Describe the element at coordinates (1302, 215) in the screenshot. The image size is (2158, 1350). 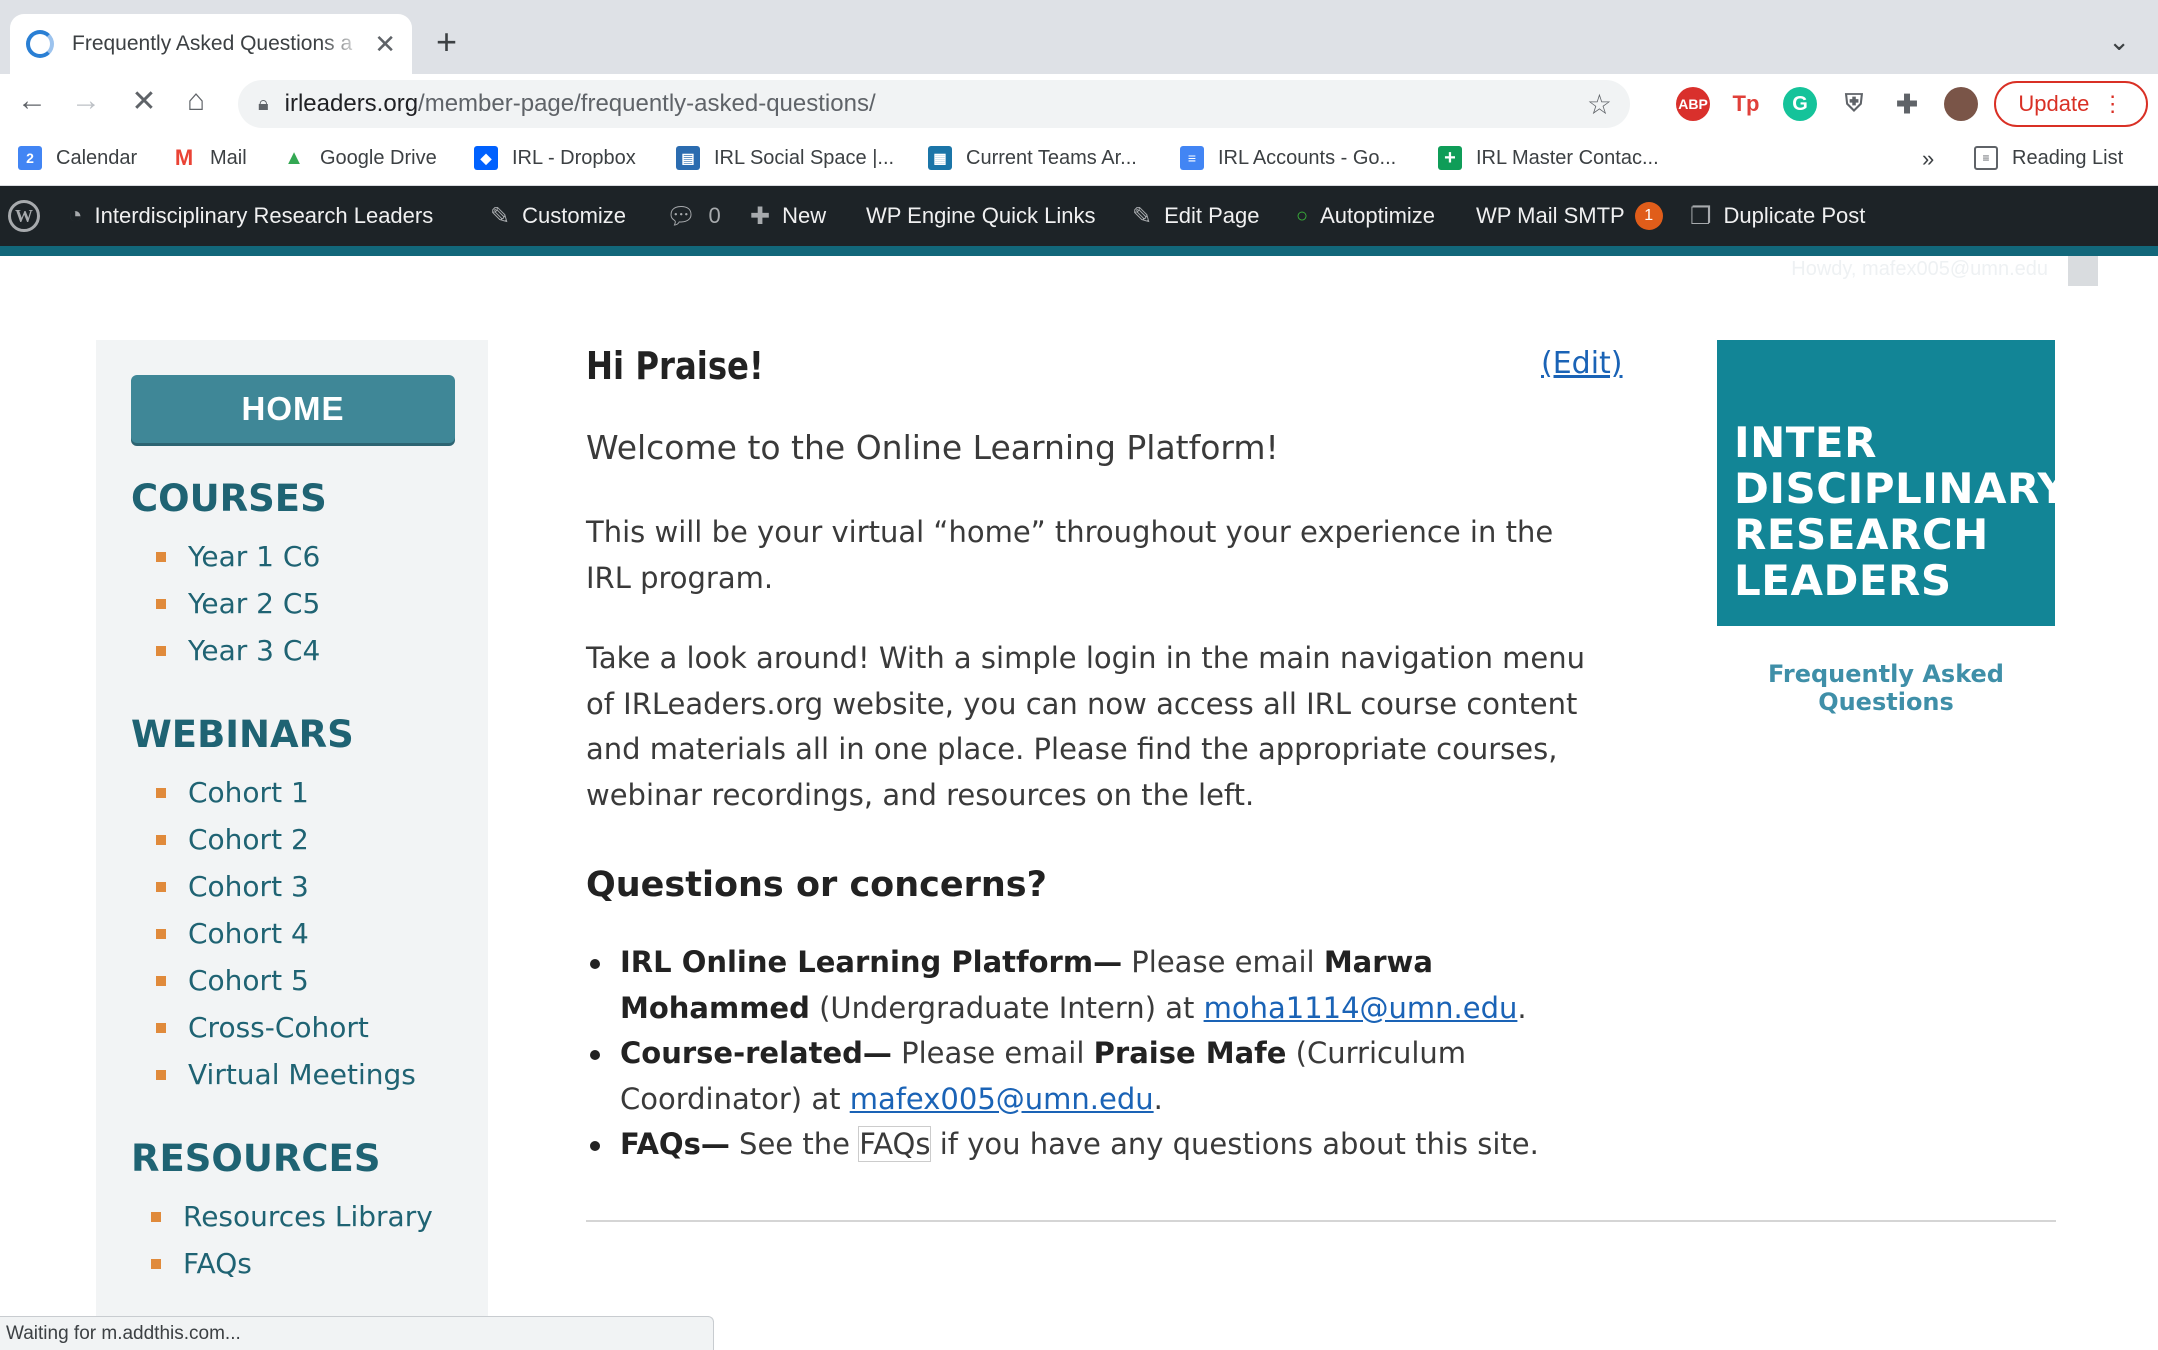
I see `status-circle-icon: ○` at that location.